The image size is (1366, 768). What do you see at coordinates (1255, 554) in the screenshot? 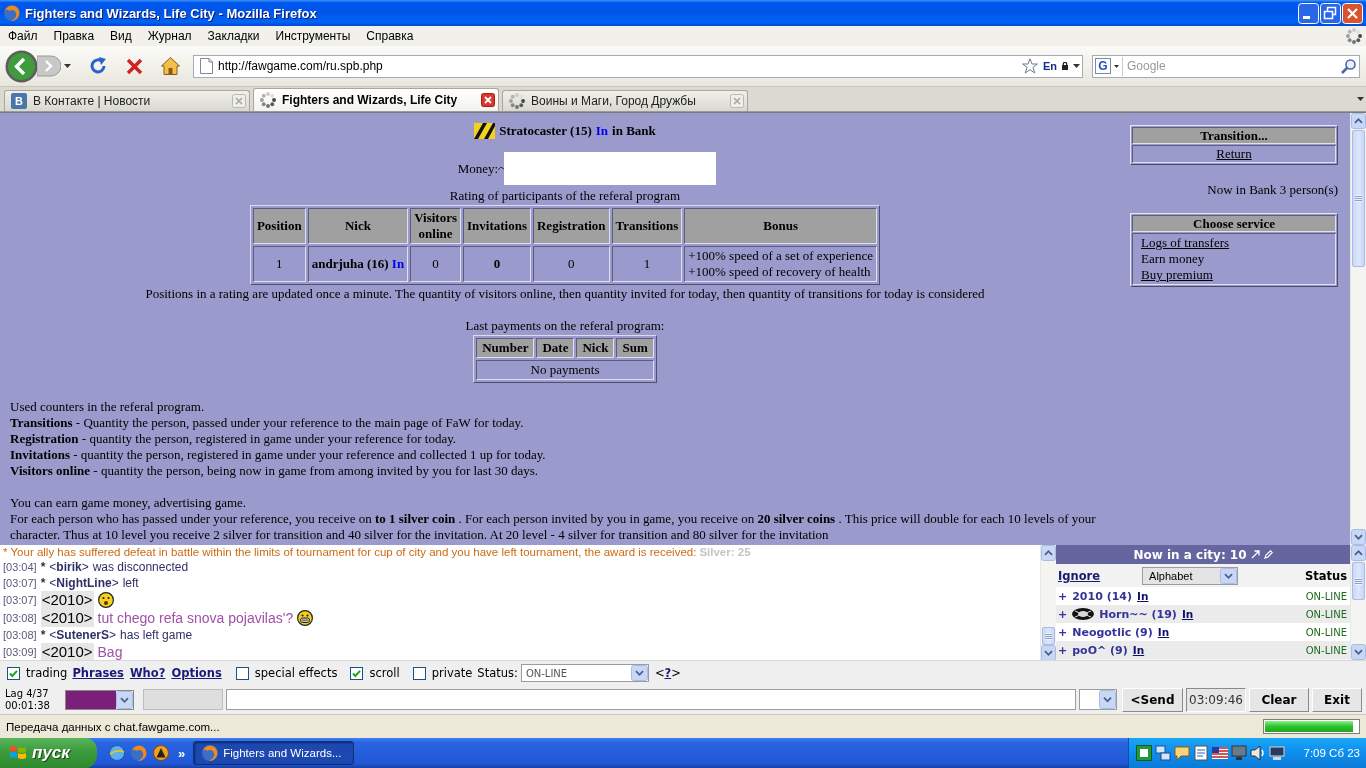
I see `expand-arrow-icon` at bounding box center [1255, 554].